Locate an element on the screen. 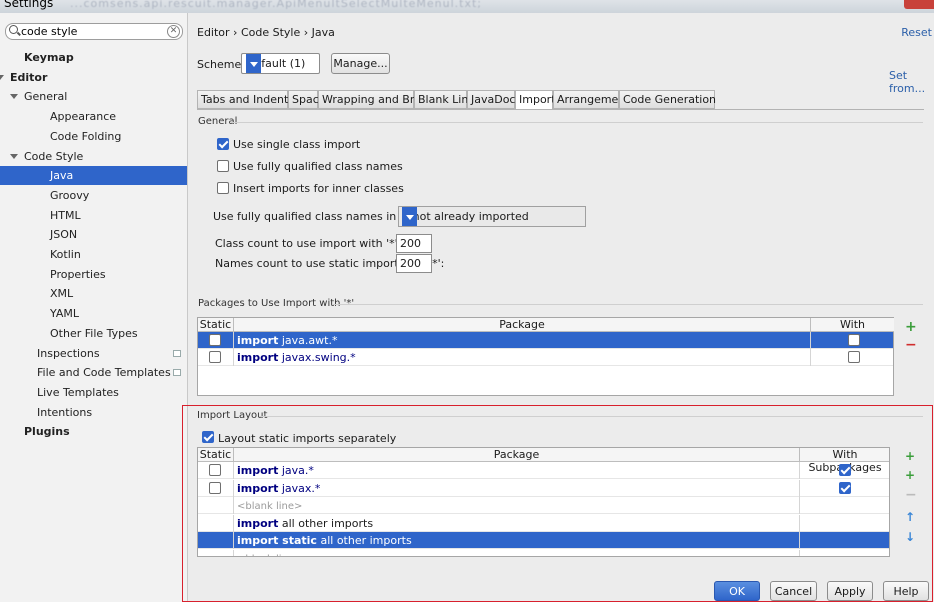 This screenshot has height=602, width=934. reset-link: Reset is located at coordinates (916, 32).